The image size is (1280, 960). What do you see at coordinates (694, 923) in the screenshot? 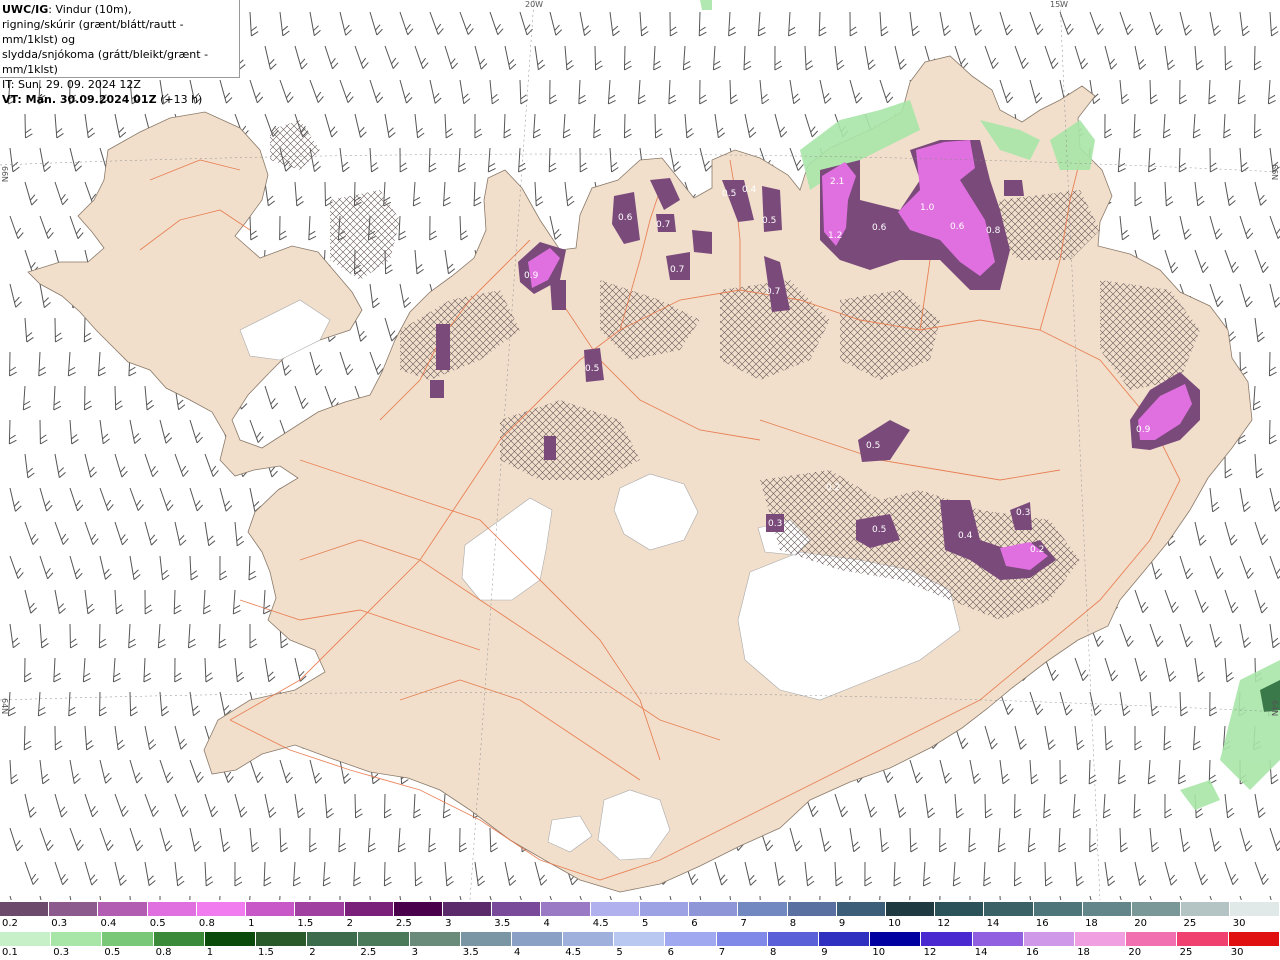
I see `snow-legend-label: 6` at bounding box center [694, 923].